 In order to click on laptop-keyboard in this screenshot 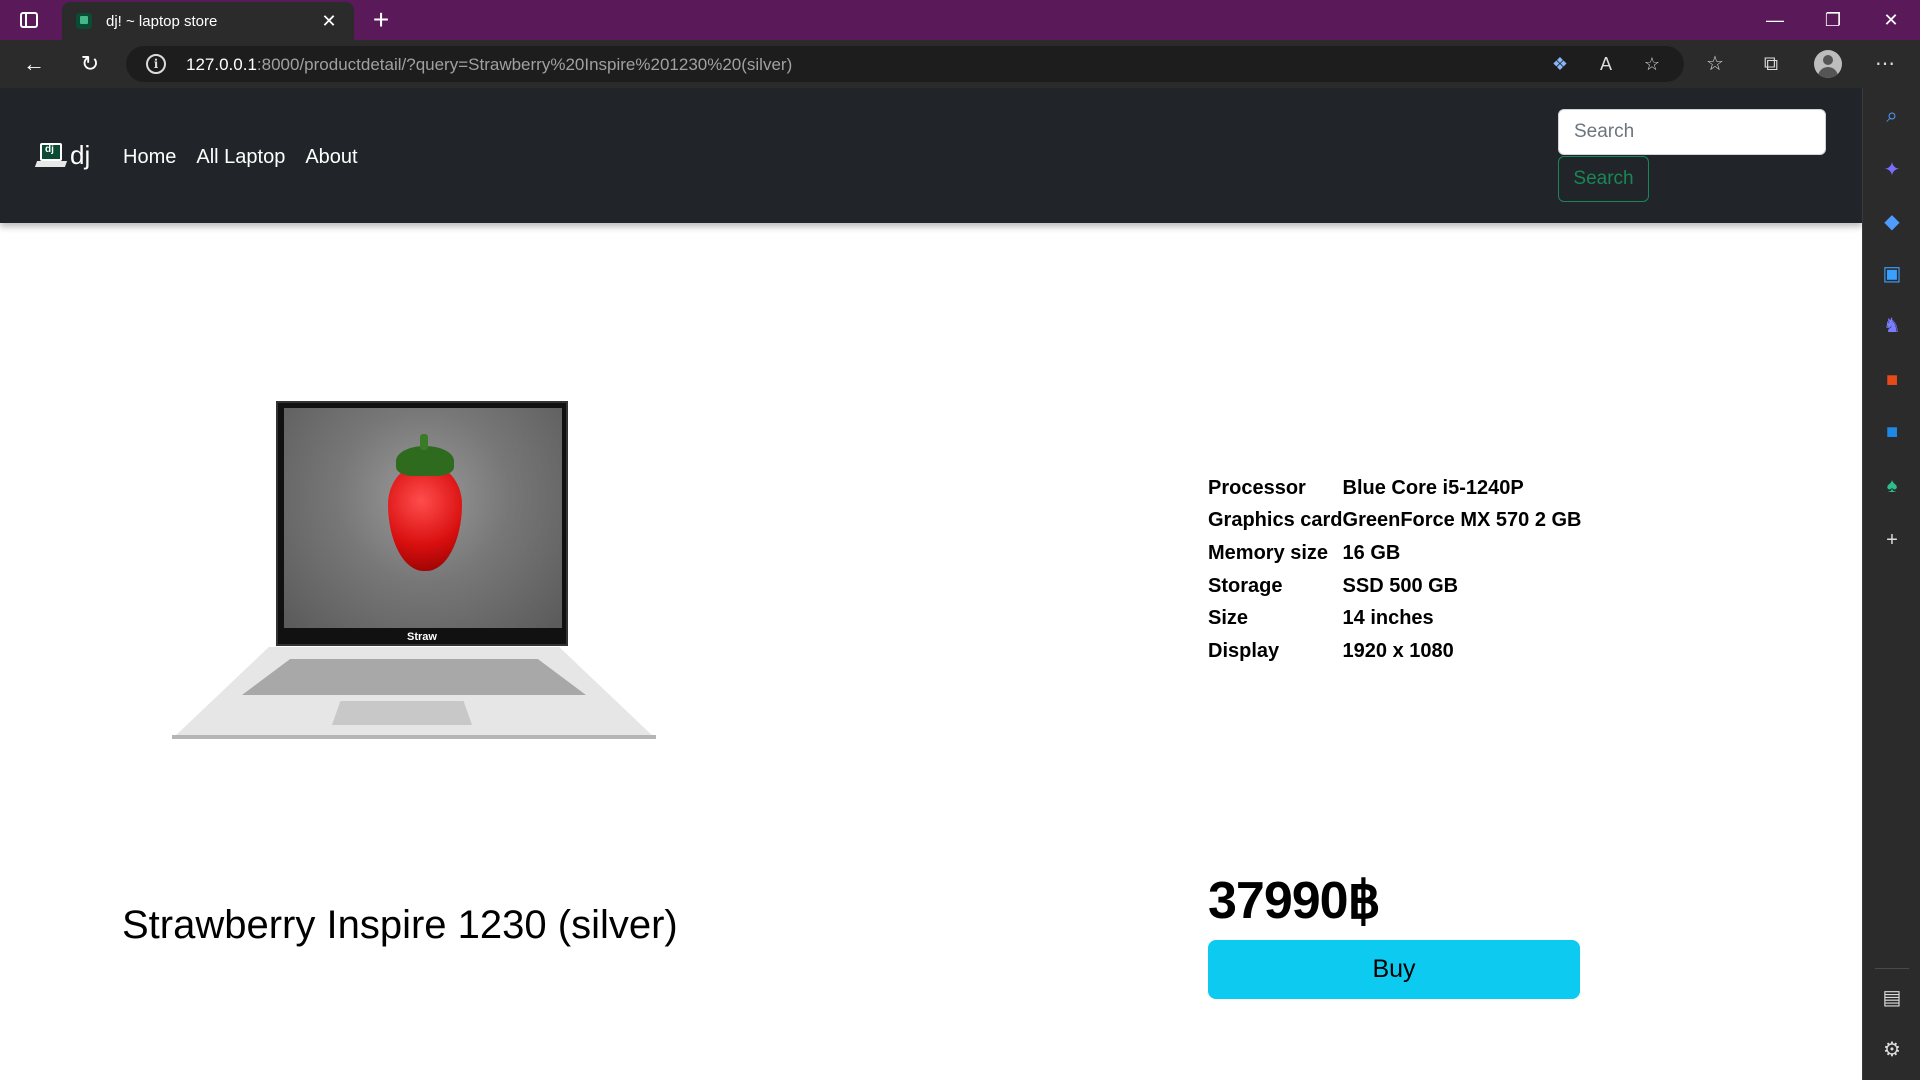, I will do `click(414, 677)`.